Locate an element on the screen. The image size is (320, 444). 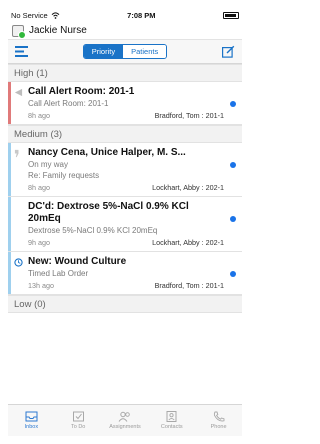
quote-icon is located at coordinates (16, 153).